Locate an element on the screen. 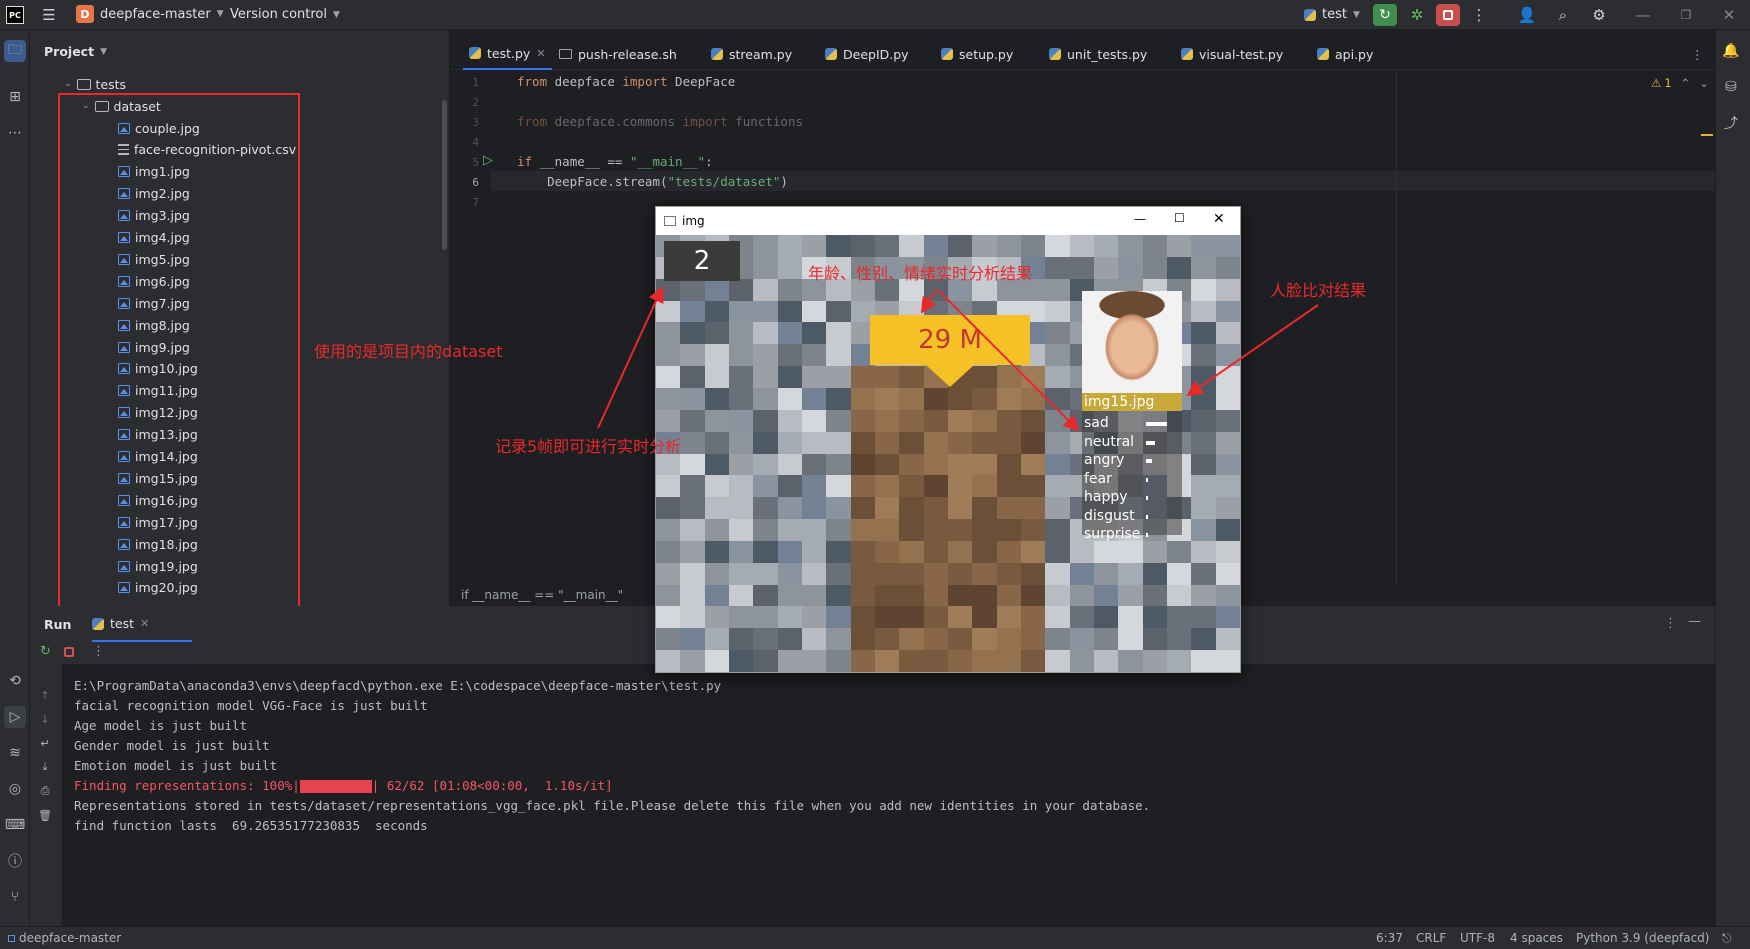 The height and width of the screenshot is (949, 1750). rerun-icon: ↻ is located at coordinates (45, 651).